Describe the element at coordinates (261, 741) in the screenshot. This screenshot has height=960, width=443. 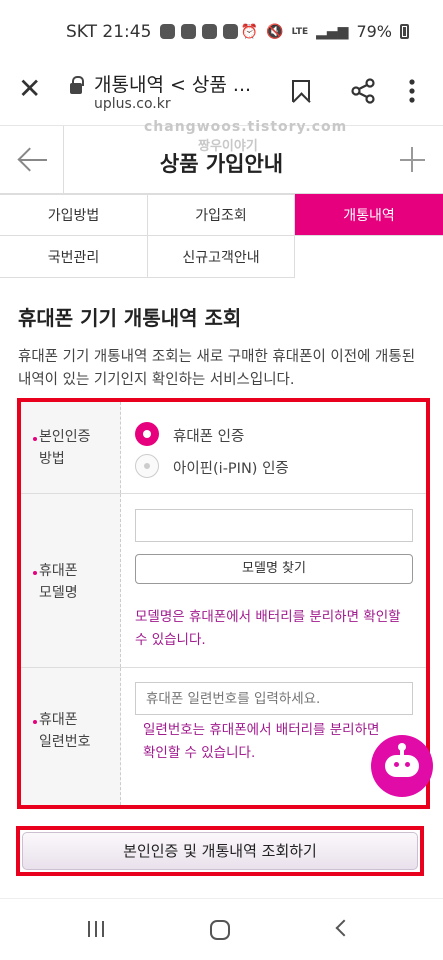
I see `serial-note: 일련번호는 휴대폰에서 배터리를 분리하면 확인할 수 있습니다.` at that location.